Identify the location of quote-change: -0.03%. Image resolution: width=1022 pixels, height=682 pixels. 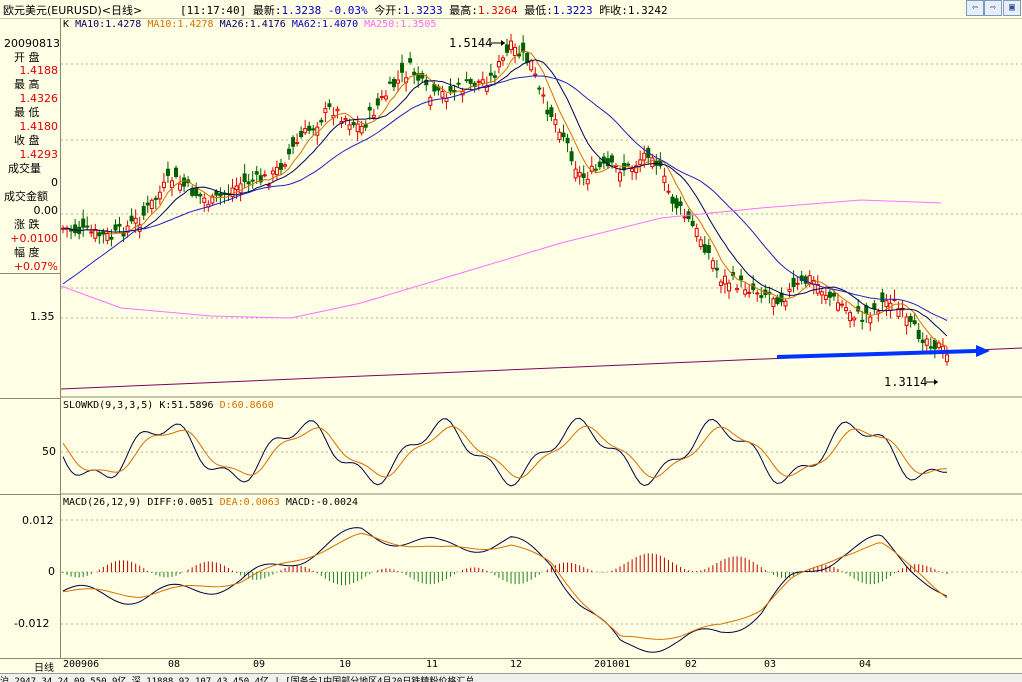
(347, 10).